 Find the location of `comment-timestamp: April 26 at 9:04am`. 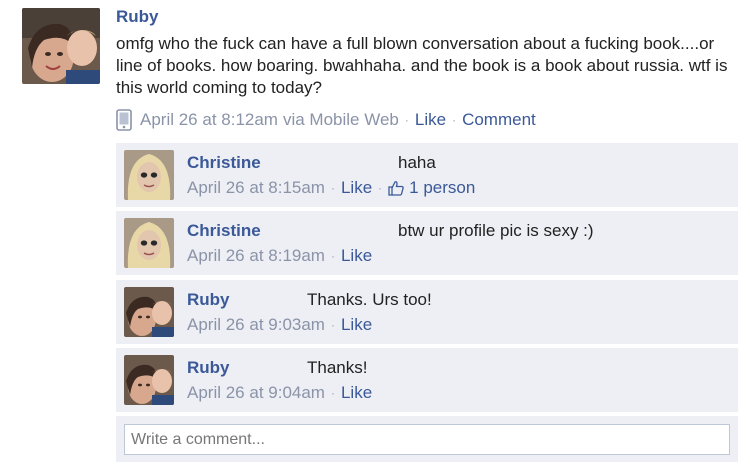

comment-timestamp: April 26 at 9:04am is located at coordinates (256, 393).